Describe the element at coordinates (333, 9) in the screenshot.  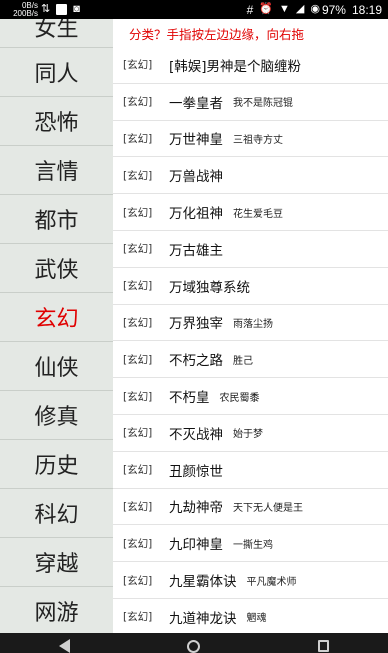
I see `battery-level: 97%` at that location.